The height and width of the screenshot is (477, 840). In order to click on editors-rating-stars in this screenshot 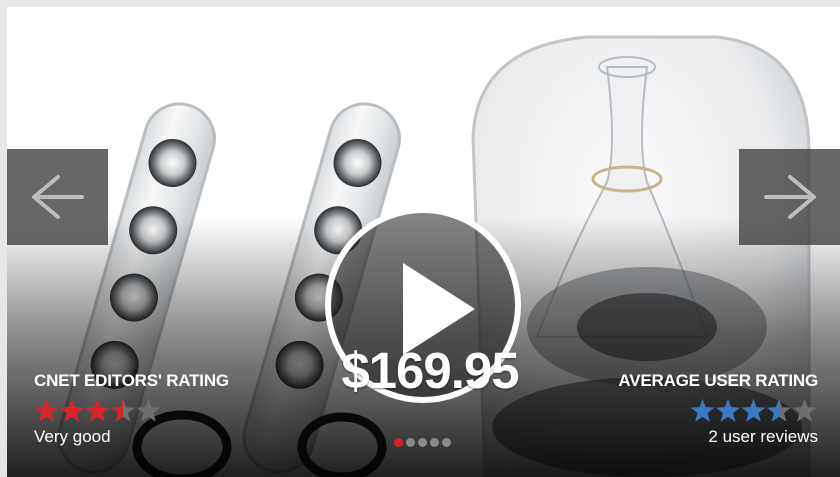, I will do `click(131, 411)`.